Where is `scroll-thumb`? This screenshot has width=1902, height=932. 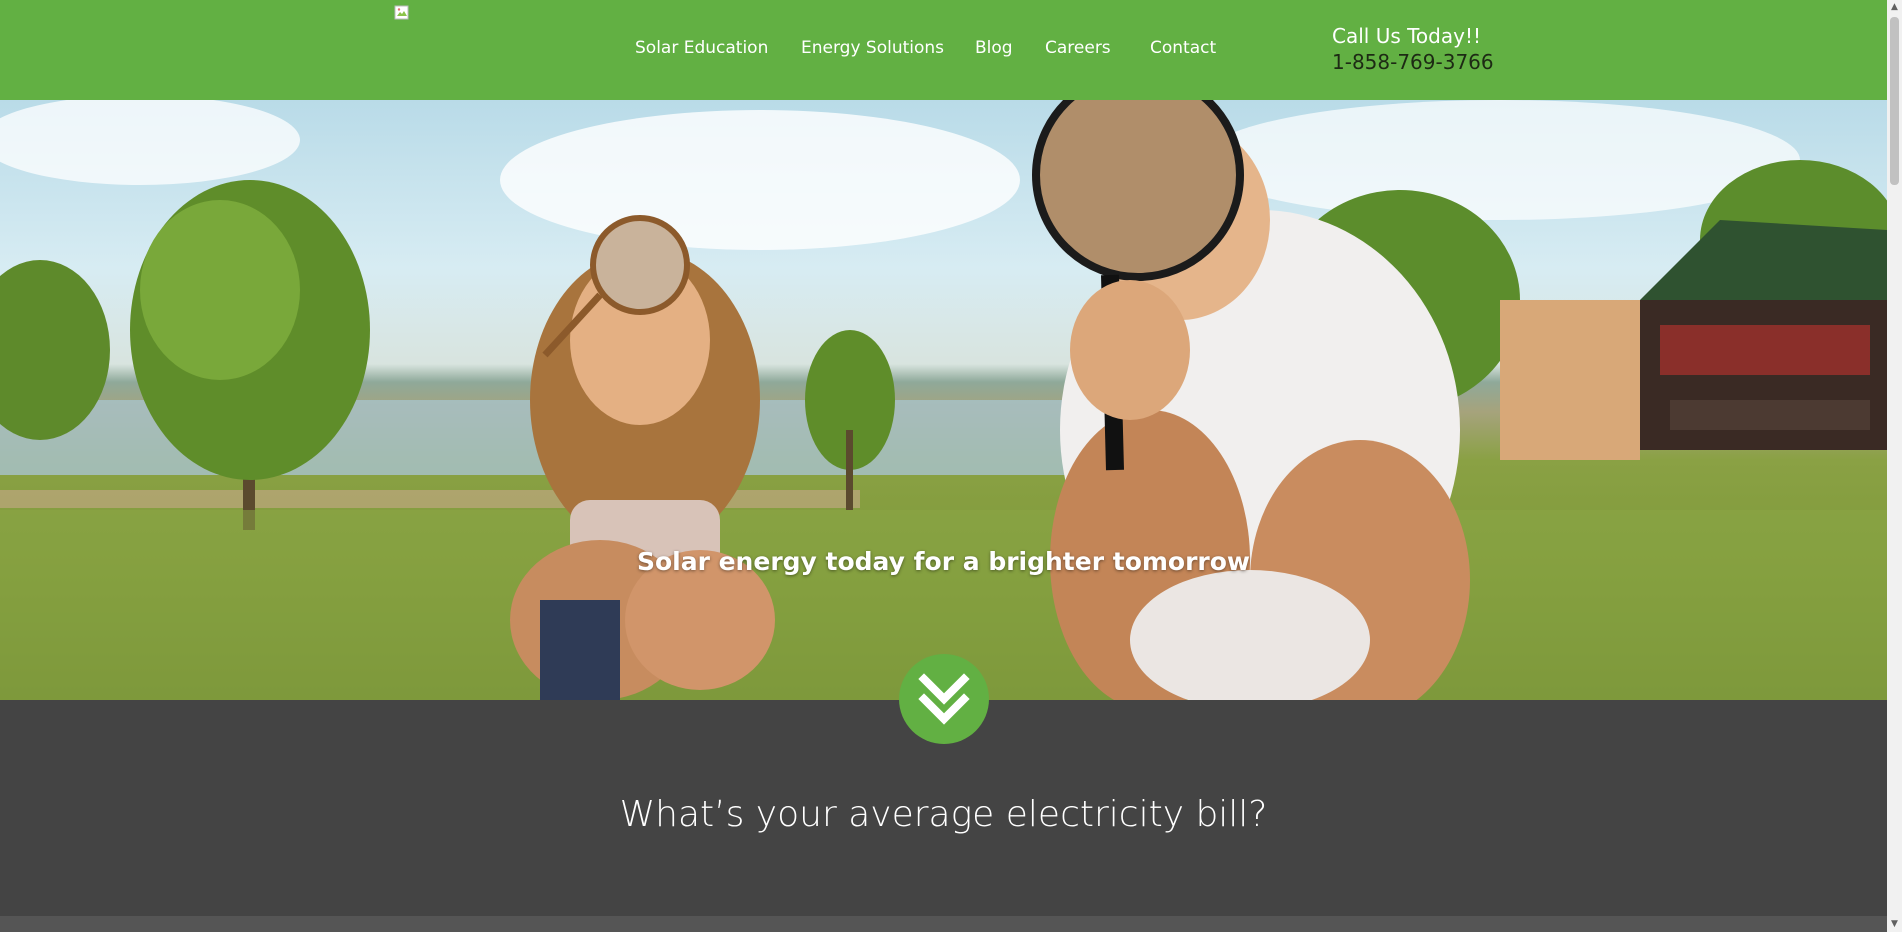
scroll-thumb is located at coordinates (1894, 101).